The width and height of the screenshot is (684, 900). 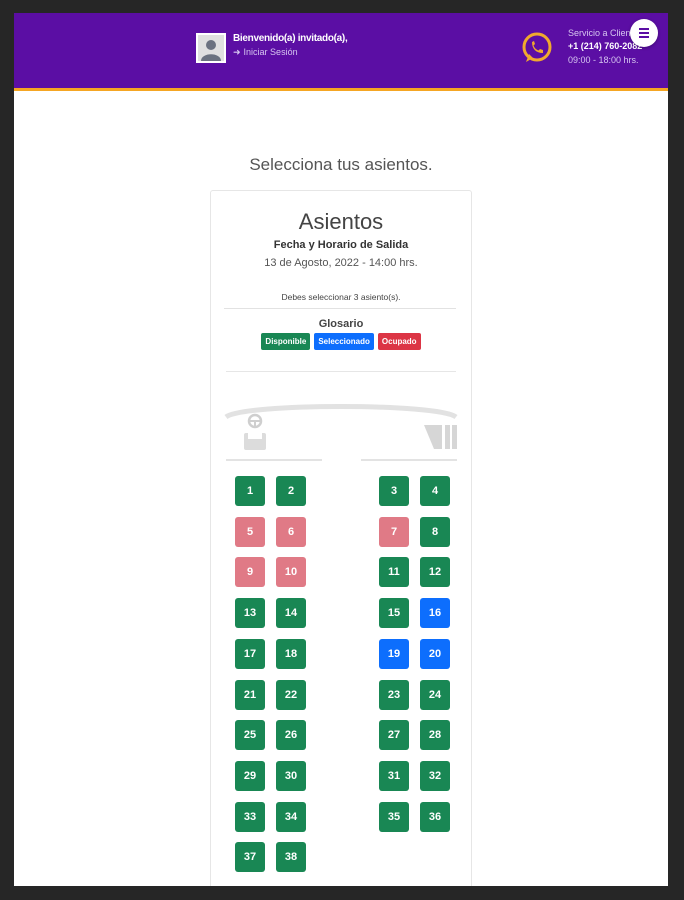 What do you see at coordinates (250, 695) in the screenshot?
I see `seat-21: 21` at bounding box center [250, 695].